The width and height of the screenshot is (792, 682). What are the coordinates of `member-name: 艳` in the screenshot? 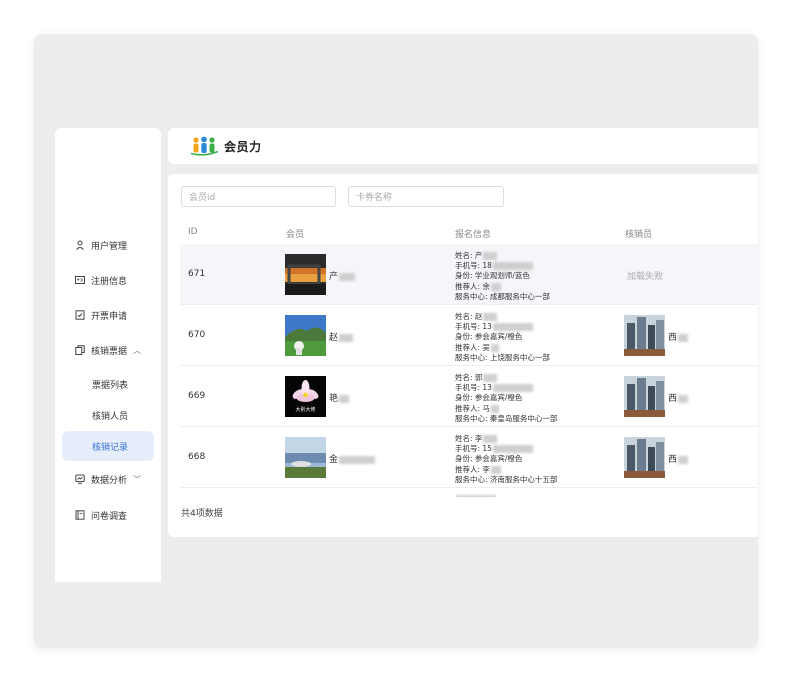 It's located at (339, 397).